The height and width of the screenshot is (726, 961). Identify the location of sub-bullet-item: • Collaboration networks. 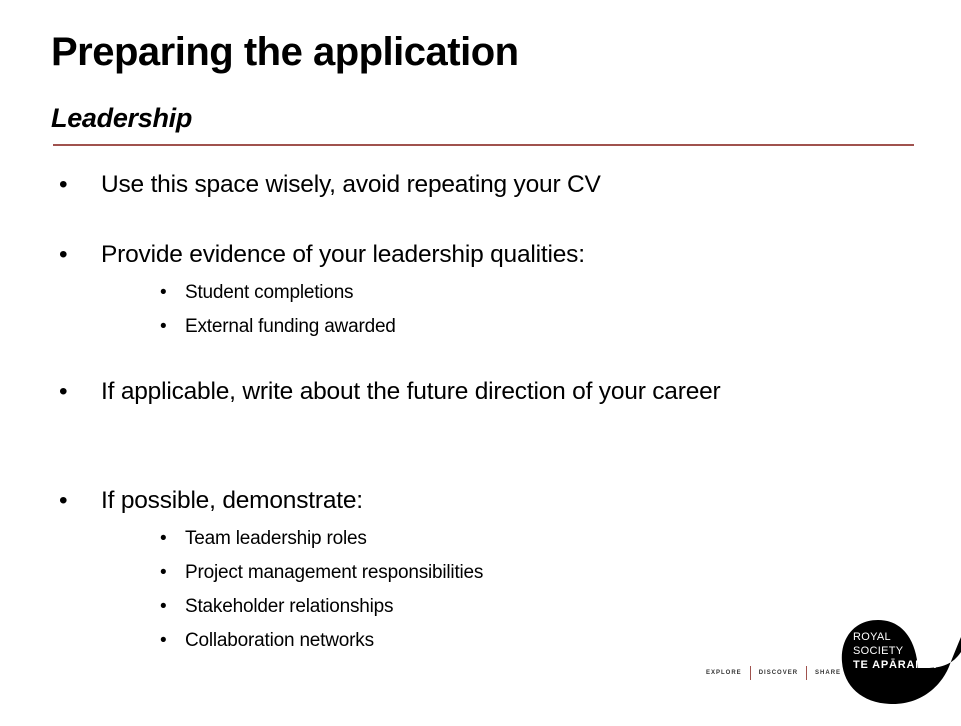
(267, 641).